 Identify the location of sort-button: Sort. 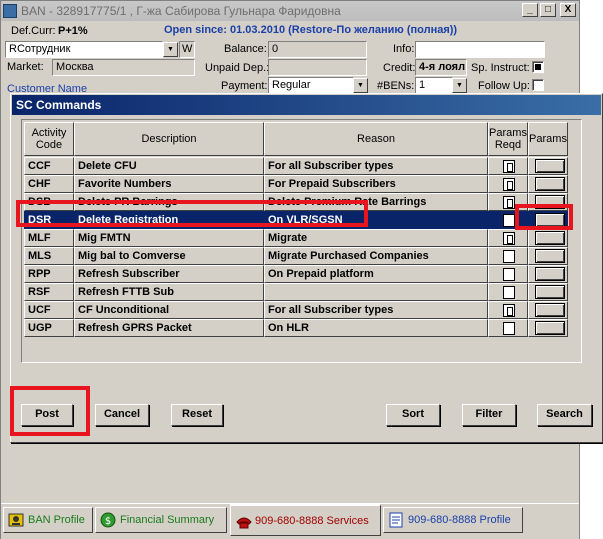
(413, 415).